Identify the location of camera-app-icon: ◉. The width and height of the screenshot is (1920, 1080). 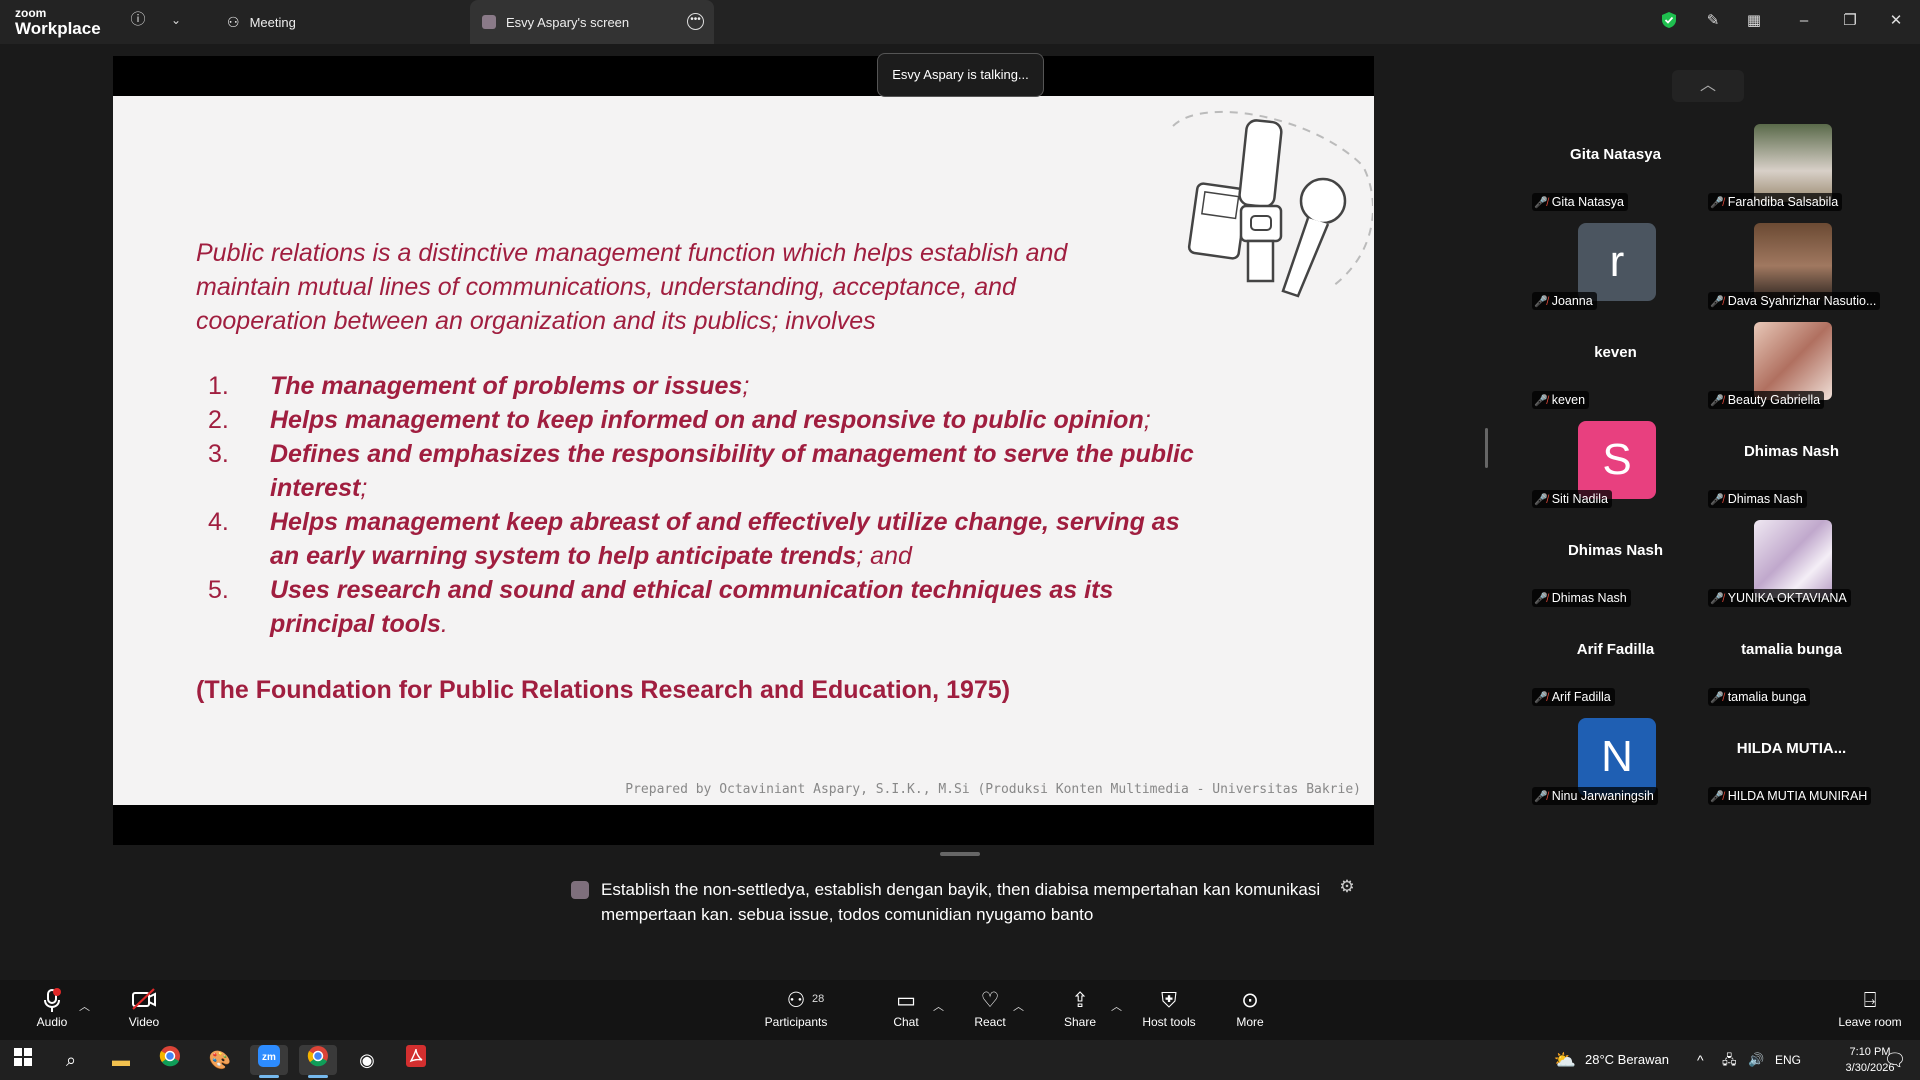
(367, 1060).